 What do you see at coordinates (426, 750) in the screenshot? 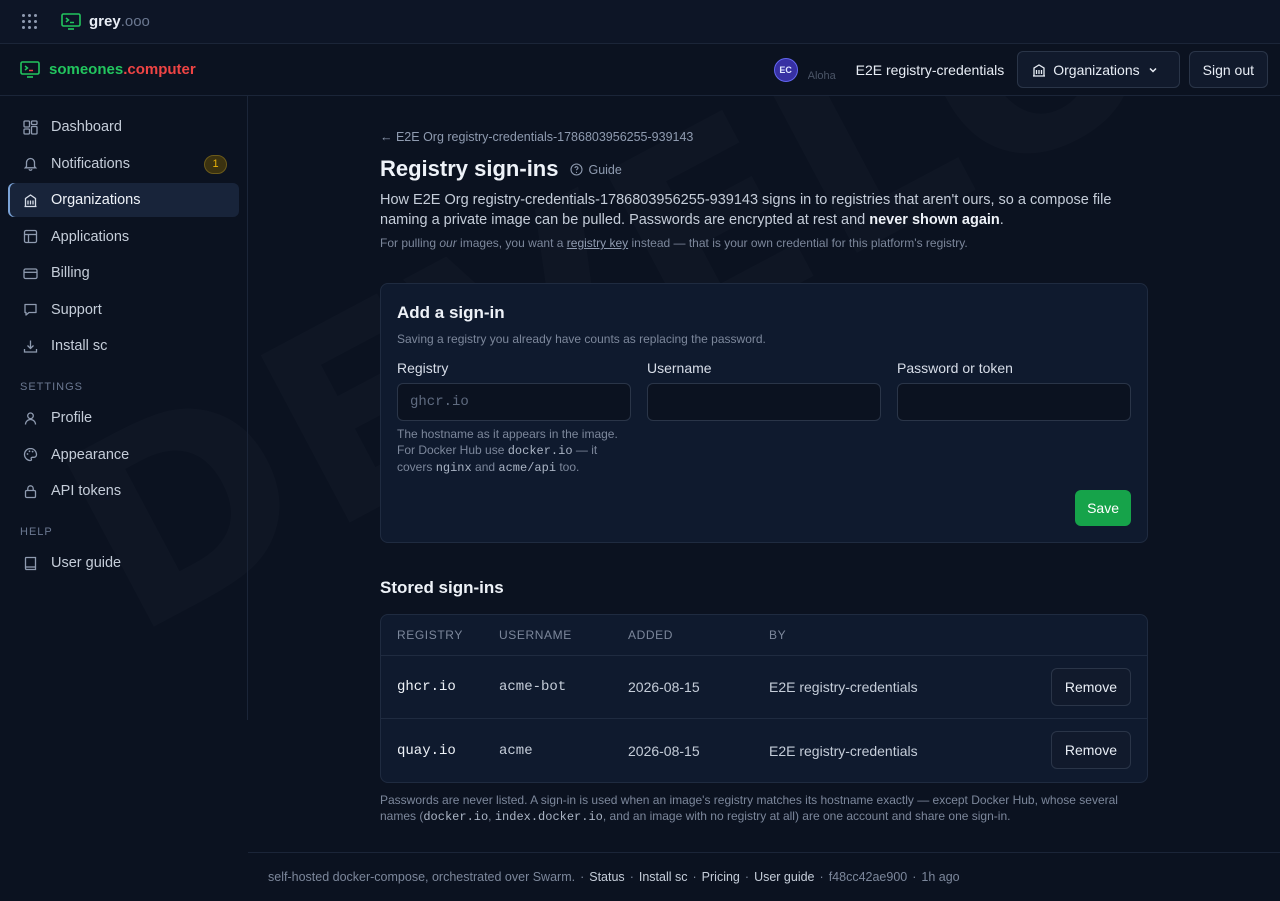
I see `registry-cell: quay.io` at bounding box center [426, 750].